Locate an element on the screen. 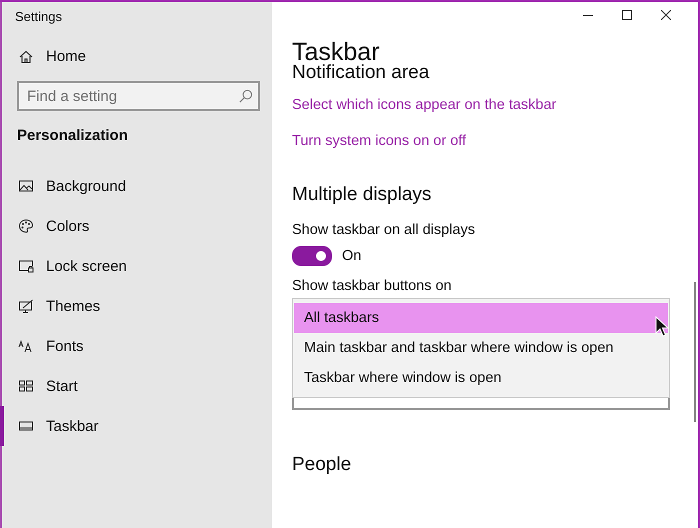 This screenshot has width=700, height=528. palette-icon is located at coordinates (26, 226).